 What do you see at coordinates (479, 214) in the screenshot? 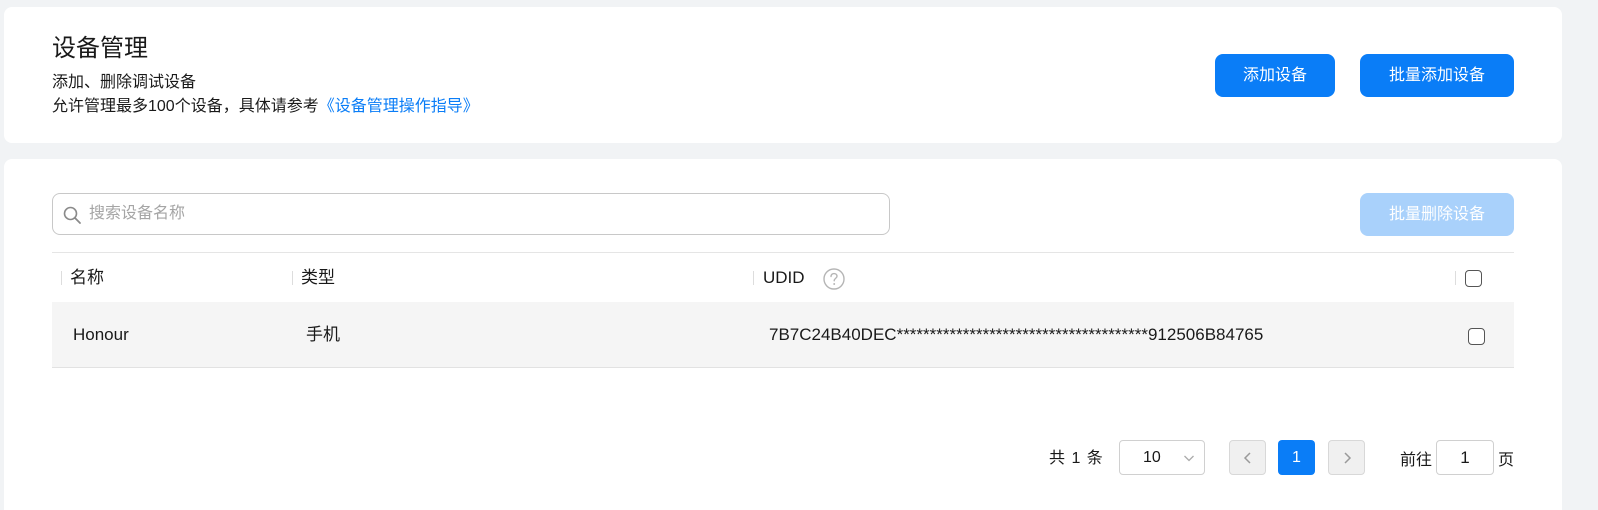
I see `search-input` at bounding box center [479, 214].